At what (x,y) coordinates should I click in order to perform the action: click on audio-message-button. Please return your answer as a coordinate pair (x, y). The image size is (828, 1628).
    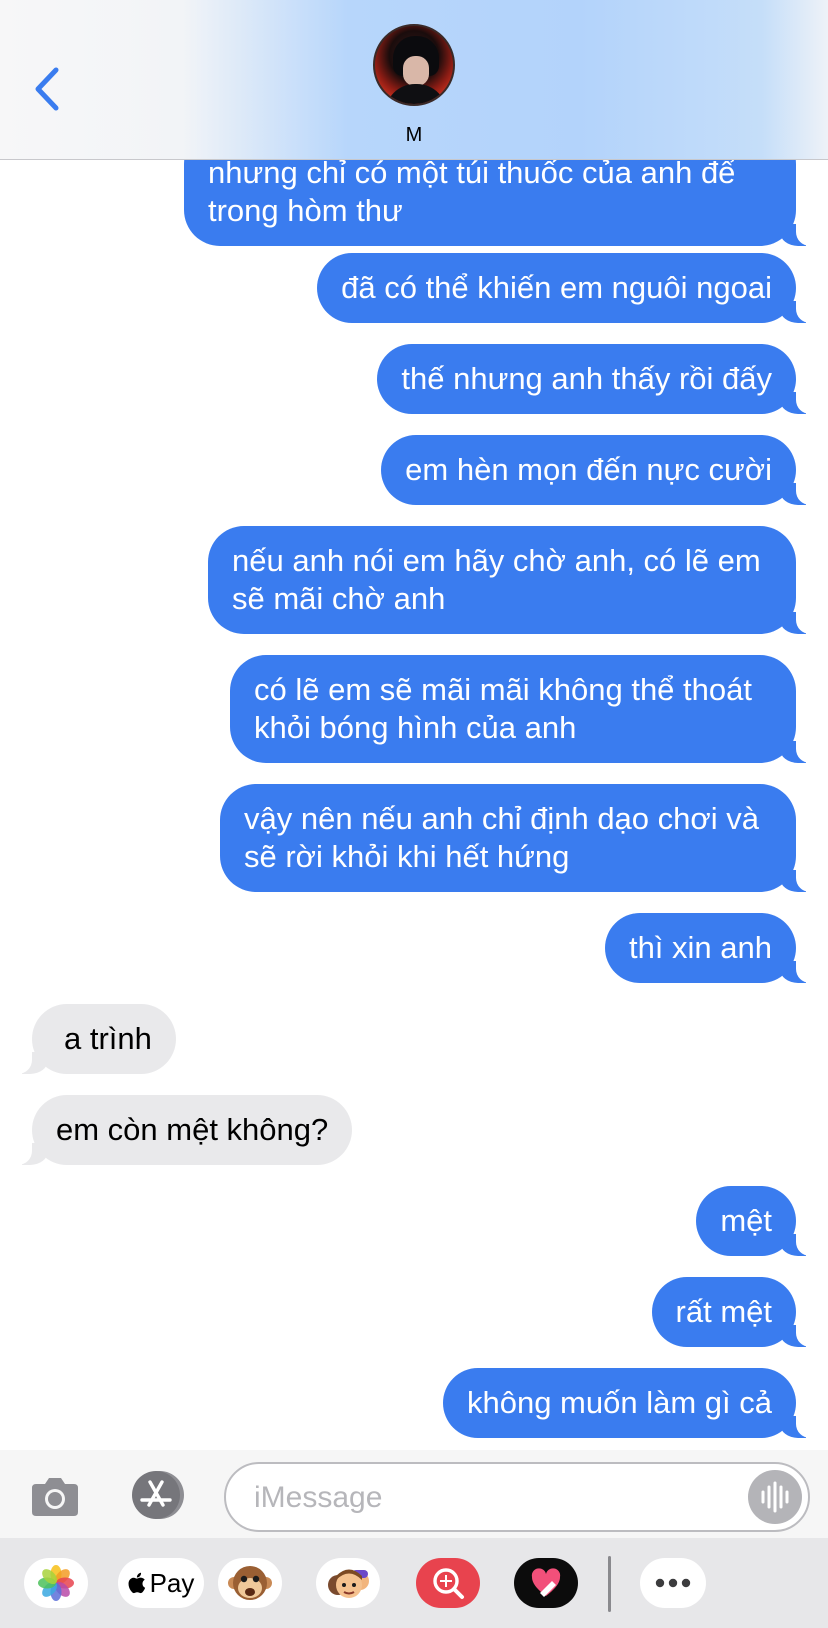
    Looking at the image, I should click on (775, 1497).